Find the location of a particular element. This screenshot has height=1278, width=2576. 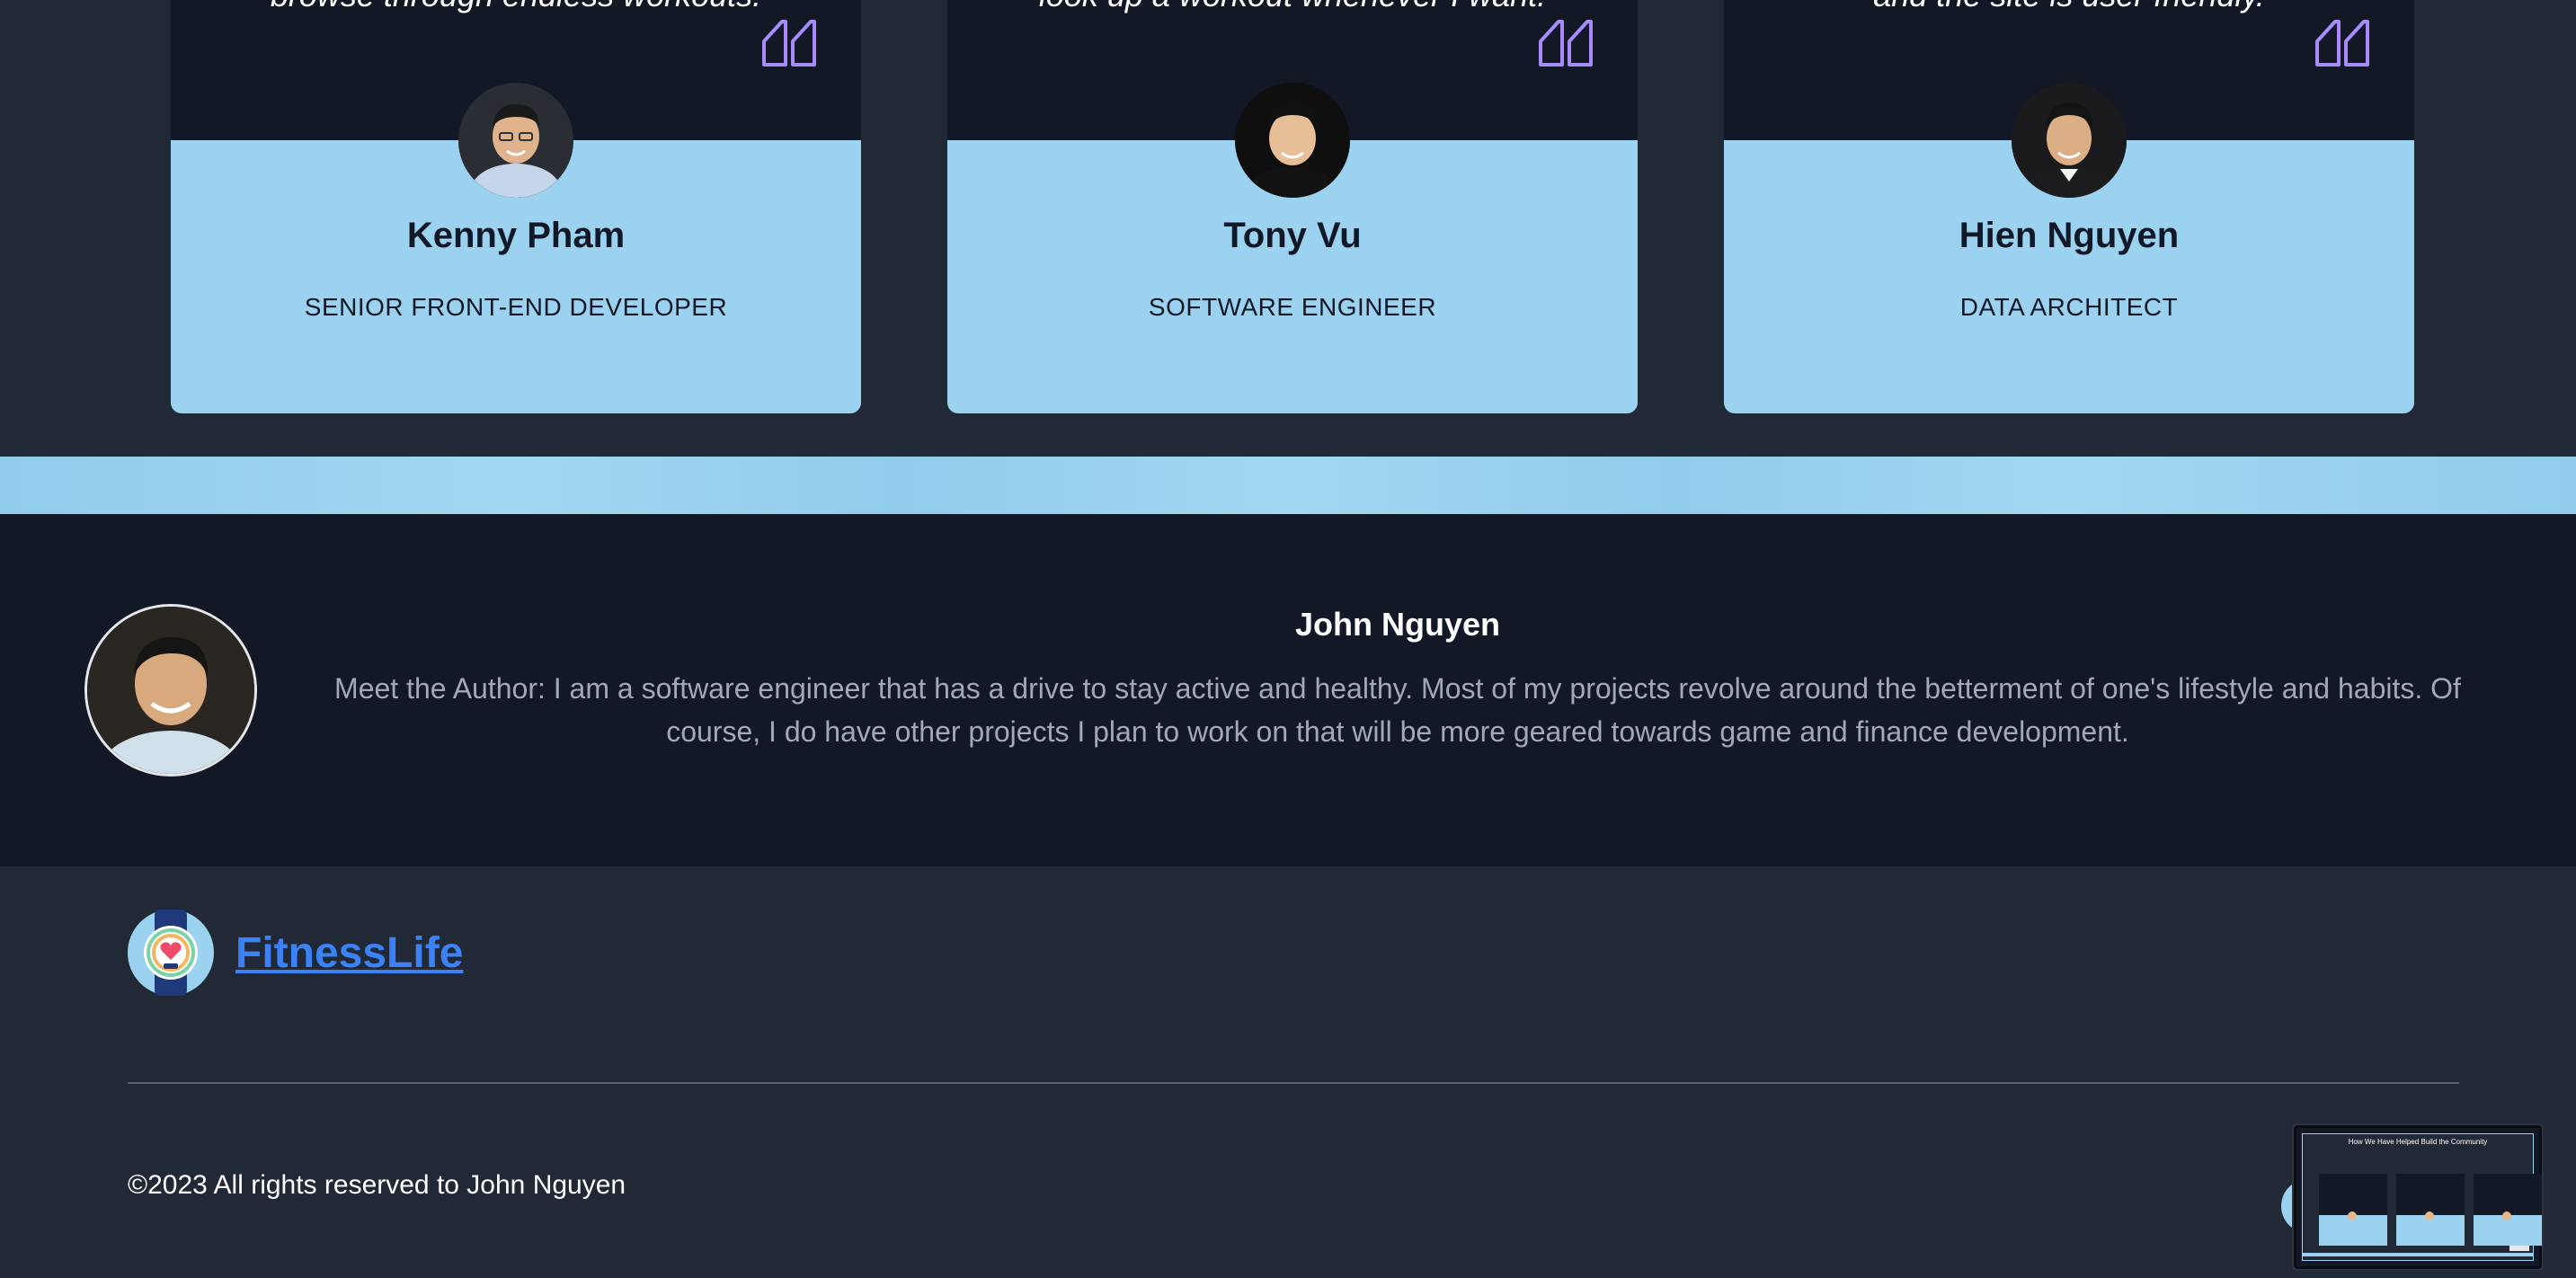

testimonial-quote: look up a workout whenever I want. is located at coordinates (1292, 7).